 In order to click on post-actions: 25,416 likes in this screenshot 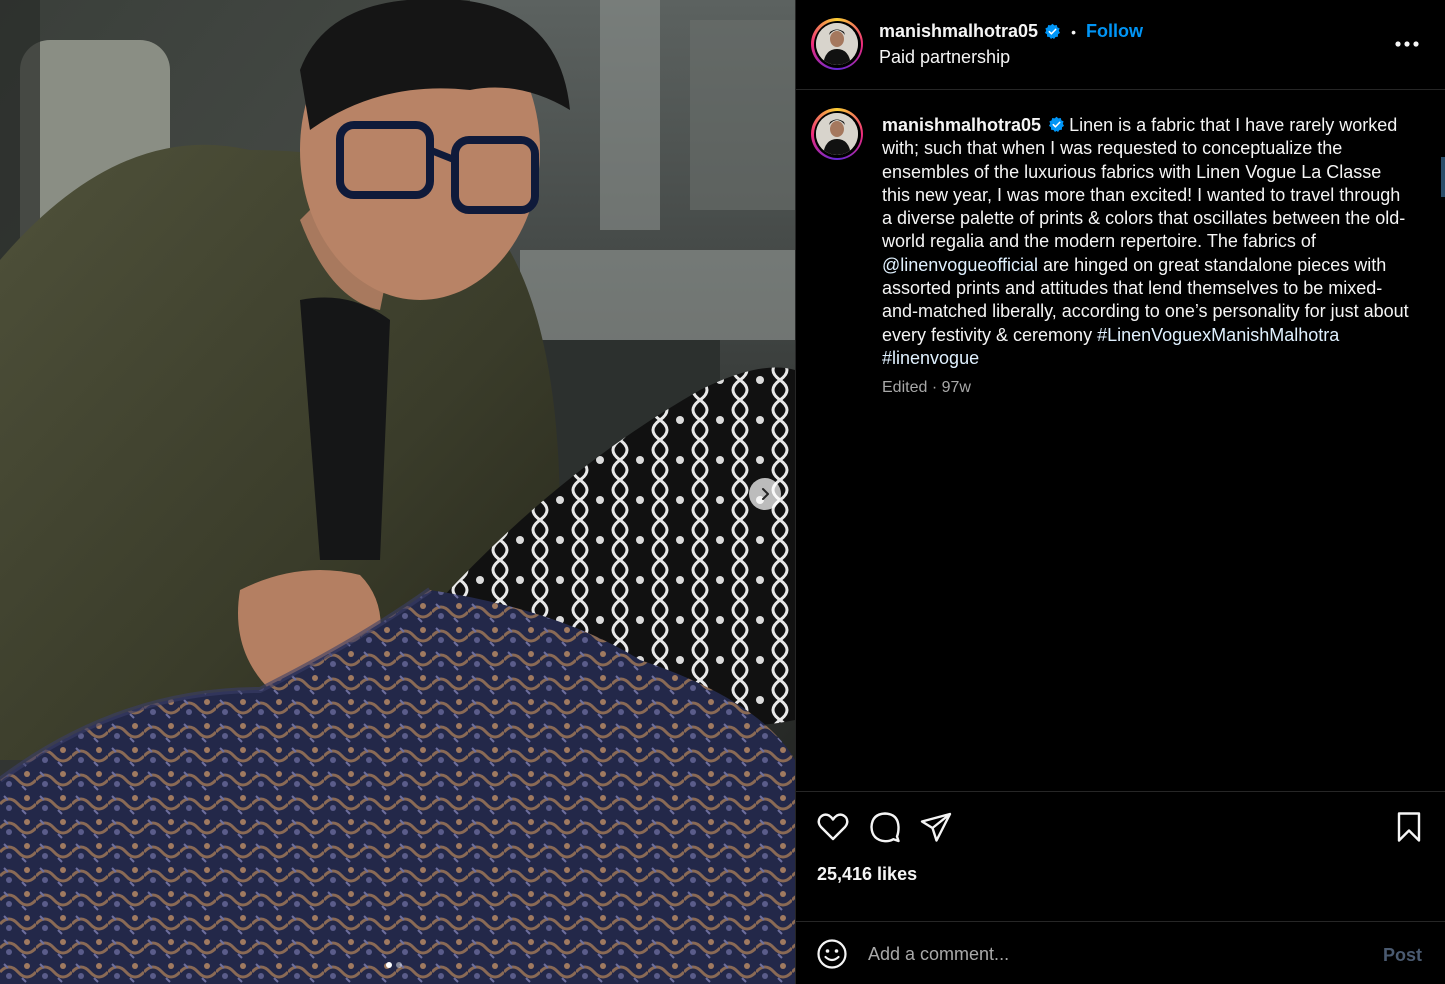, I will do `click(1120, 856)`.